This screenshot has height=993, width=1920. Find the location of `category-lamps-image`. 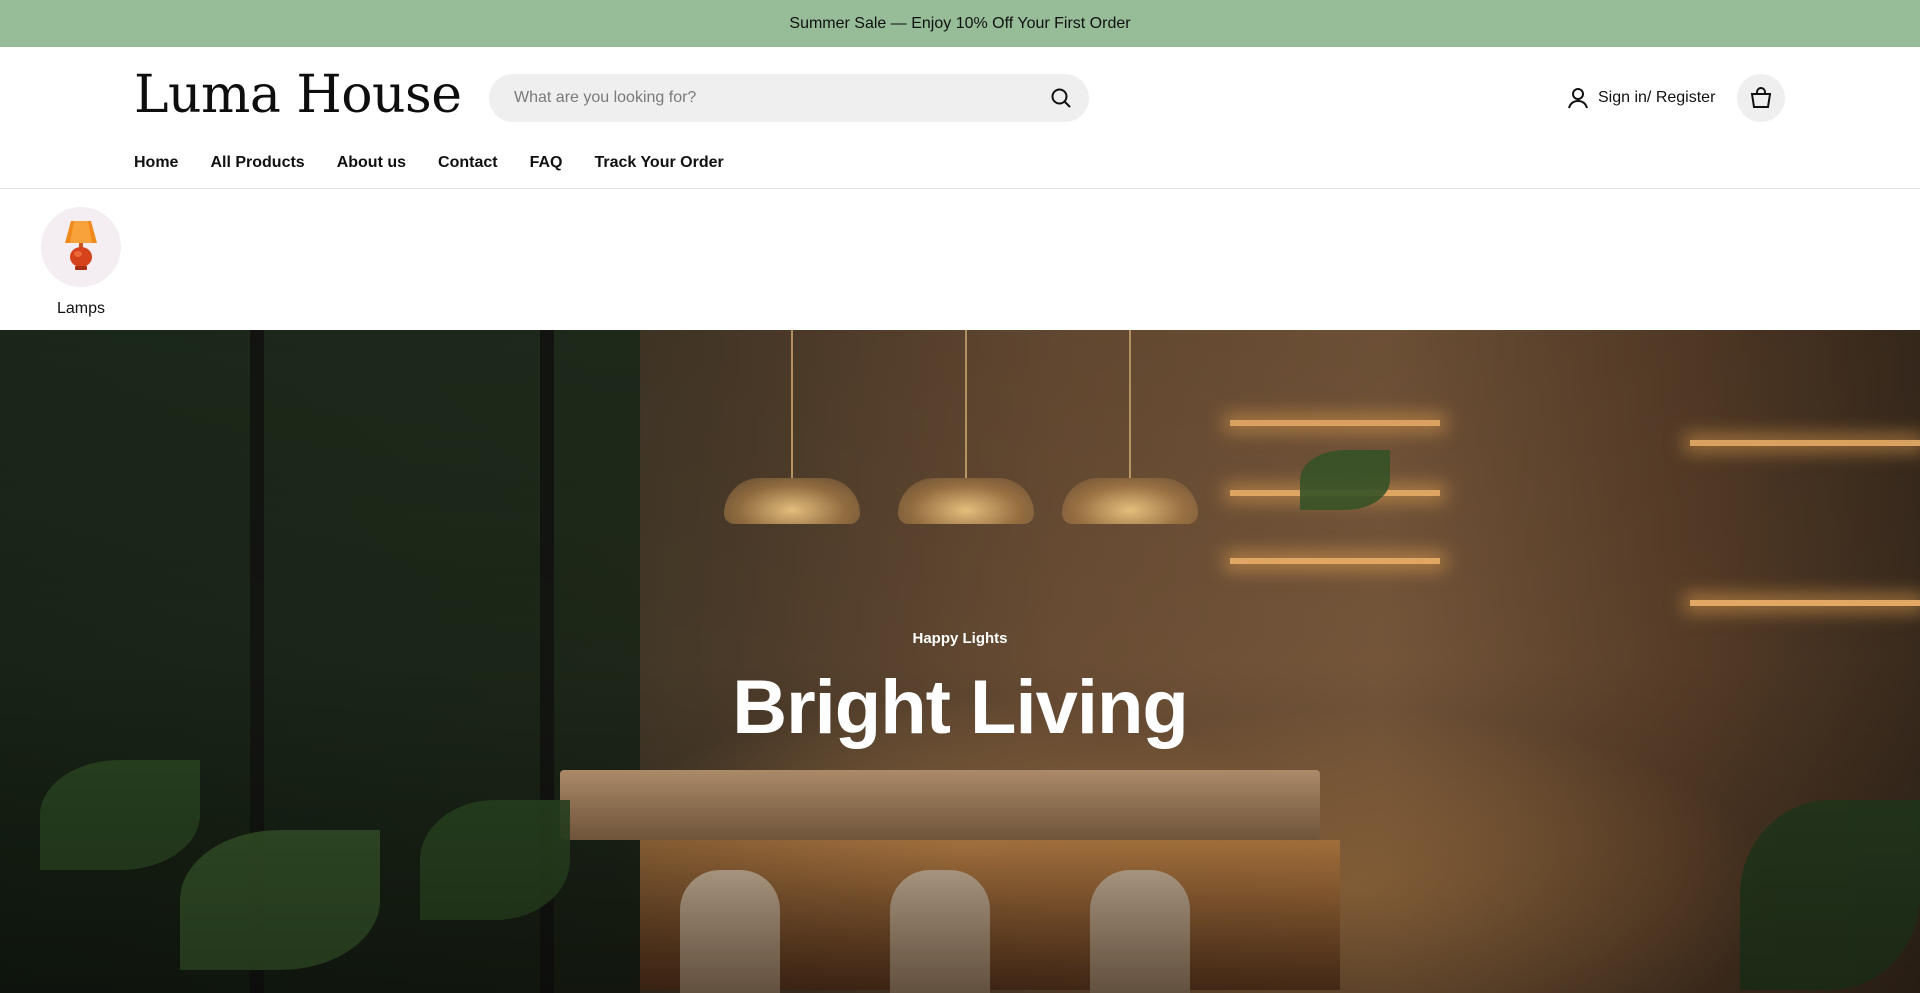

category-lamps-image is located at coordinates (81, 247).